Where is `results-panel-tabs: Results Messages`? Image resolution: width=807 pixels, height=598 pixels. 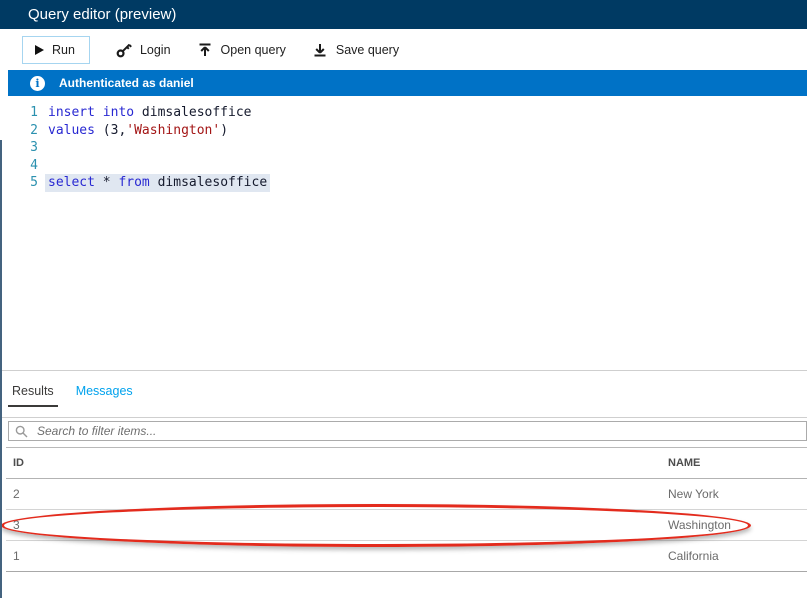
results-panel-tabs: Results Messages is located at coordinates (72, 391).